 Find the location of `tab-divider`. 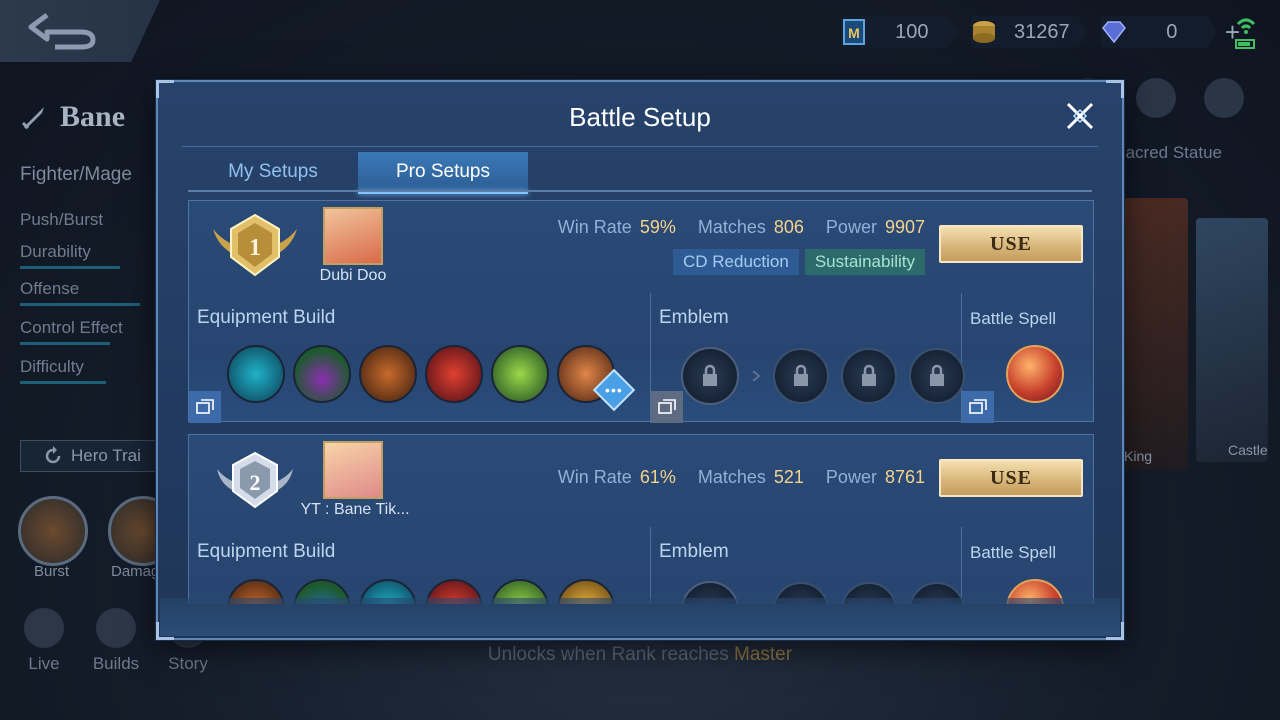

tab-divider is located at coordinates (640, 191).